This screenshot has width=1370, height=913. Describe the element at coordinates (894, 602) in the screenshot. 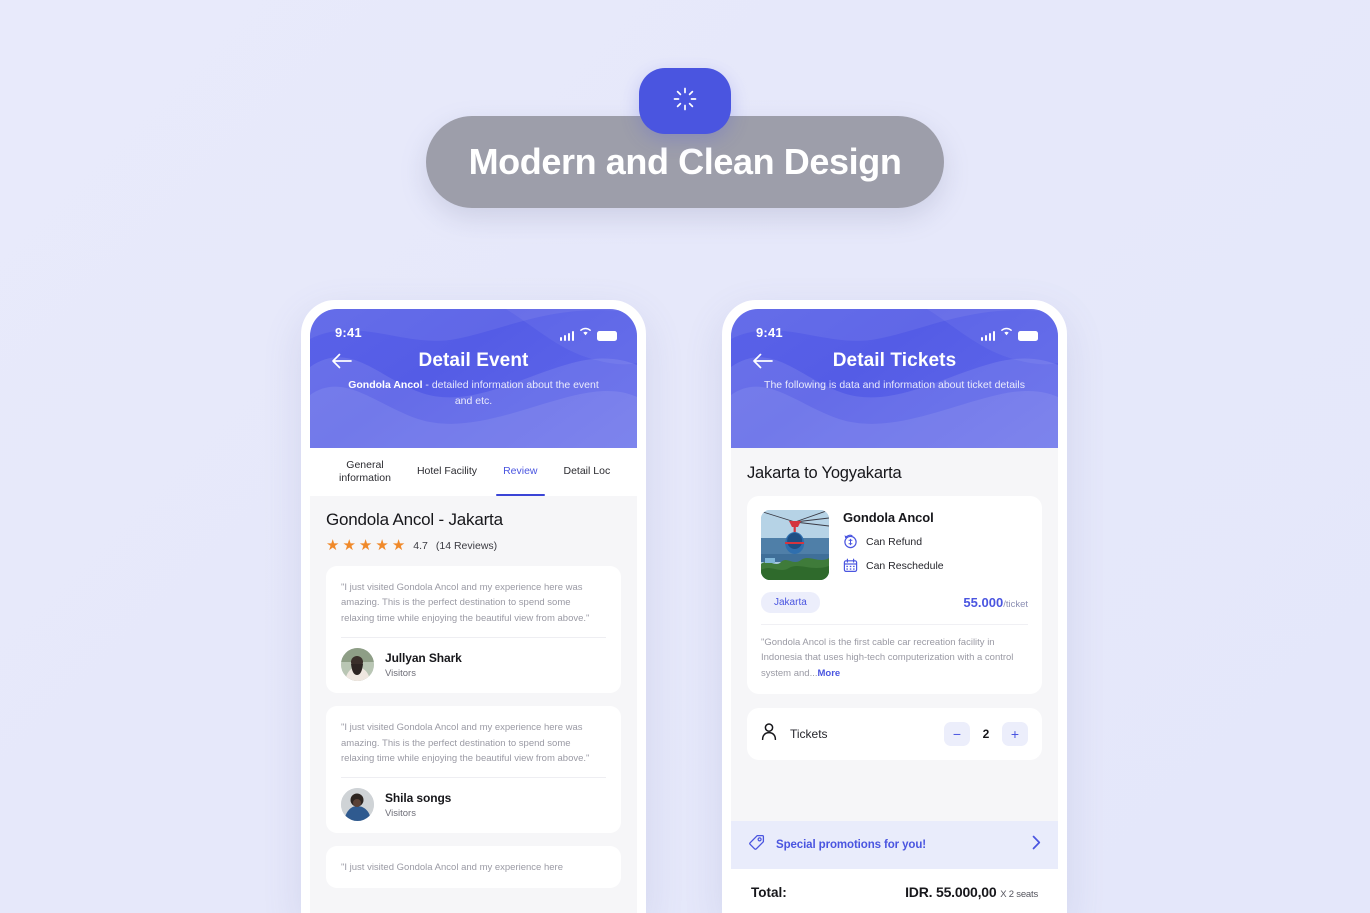

I see `ticket-meta-row: Jakarta 55.000/ticket` at that location.